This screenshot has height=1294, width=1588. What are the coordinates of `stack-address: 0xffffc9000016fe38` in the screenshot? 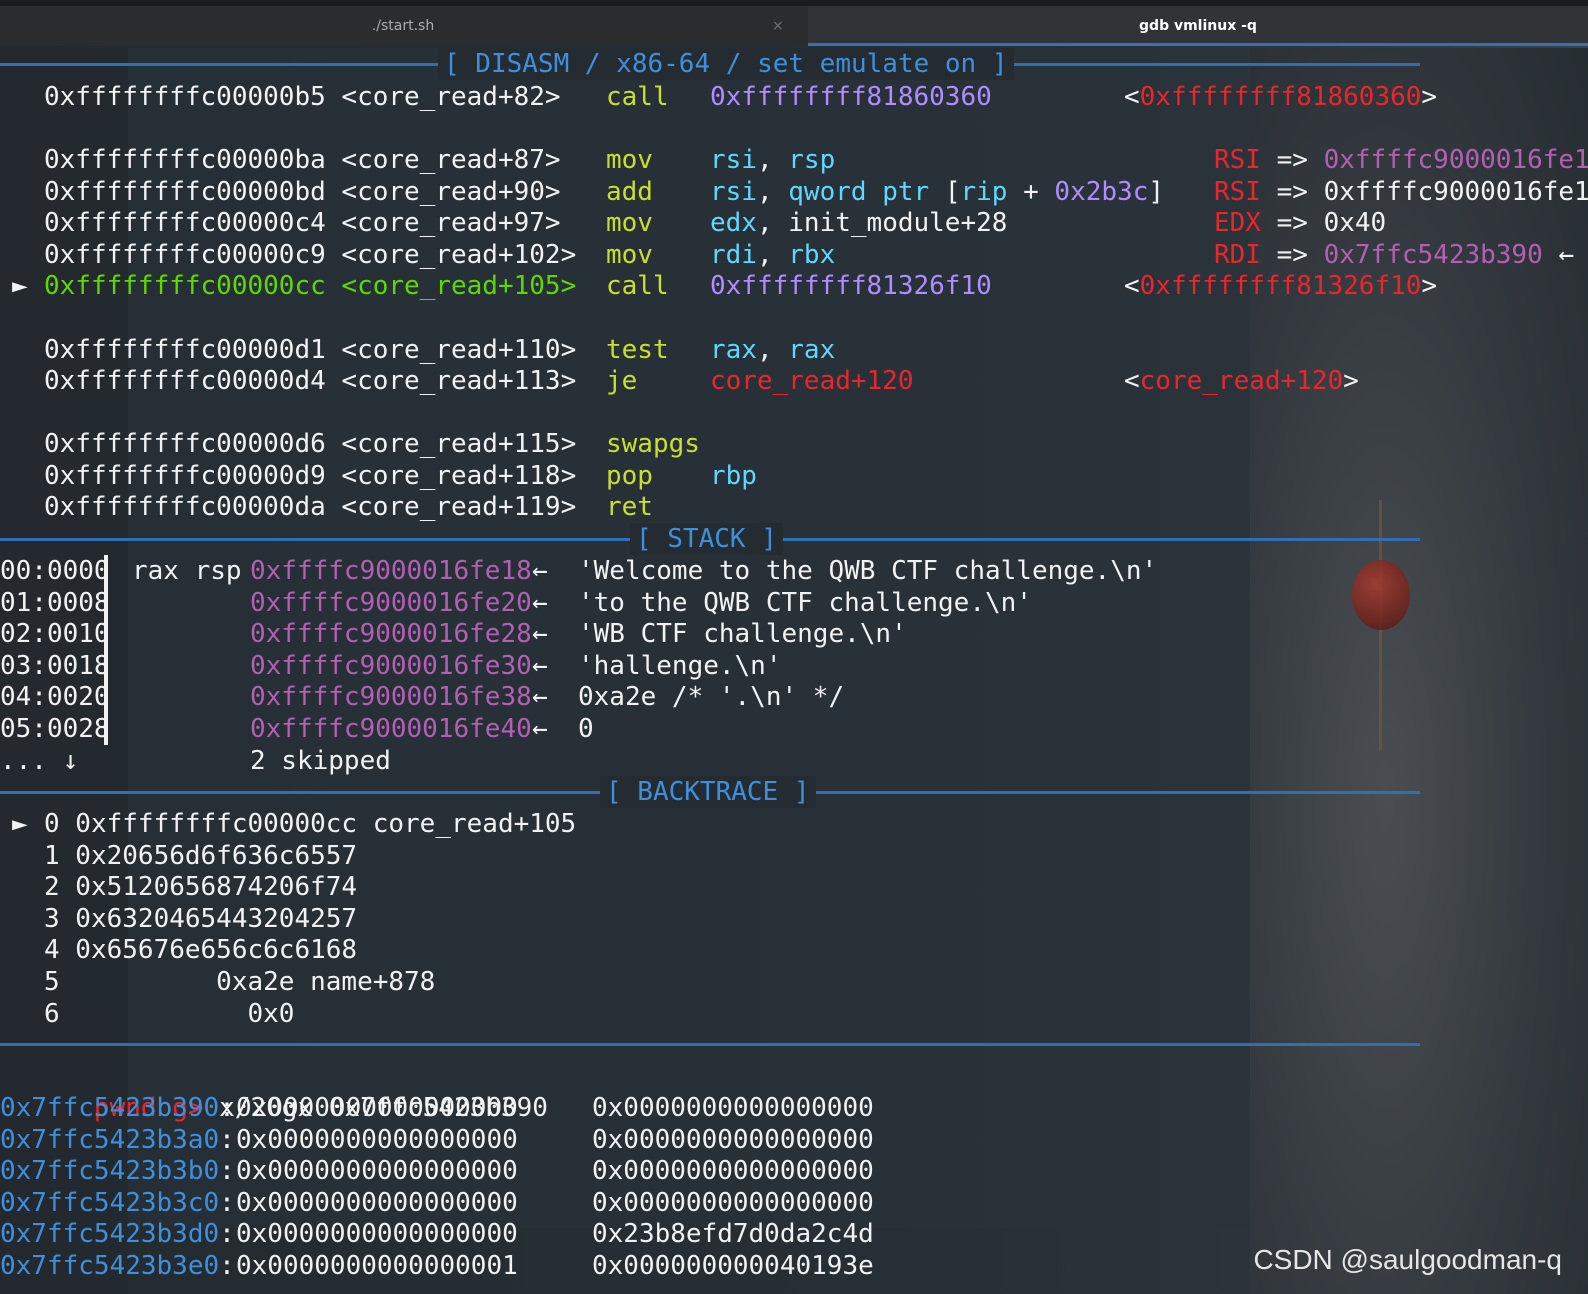 It's located at (391, 697).